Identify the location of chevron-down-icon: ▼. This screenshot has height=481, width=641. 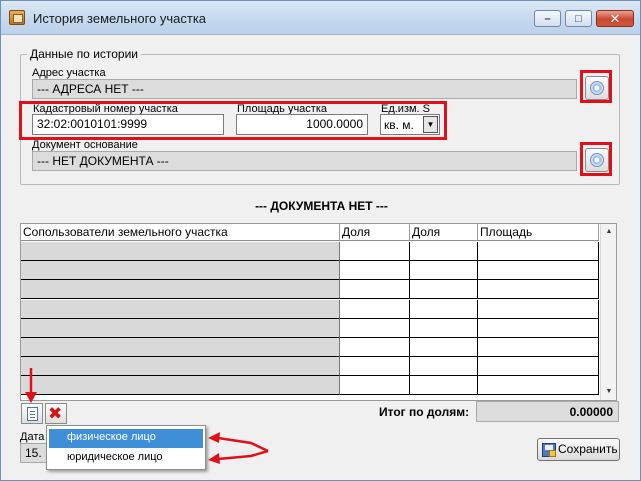
(430, 124).